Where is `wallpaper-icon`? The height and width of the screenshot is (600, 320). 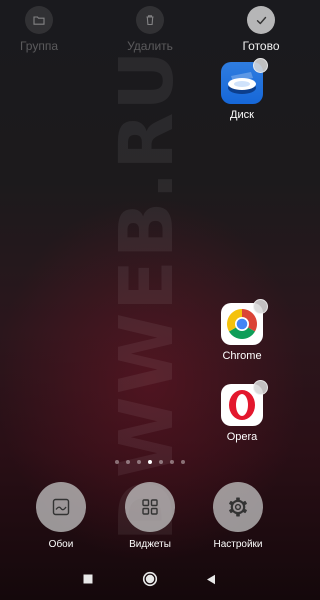 wallpaper-icon is located at coordinates (61, 507).